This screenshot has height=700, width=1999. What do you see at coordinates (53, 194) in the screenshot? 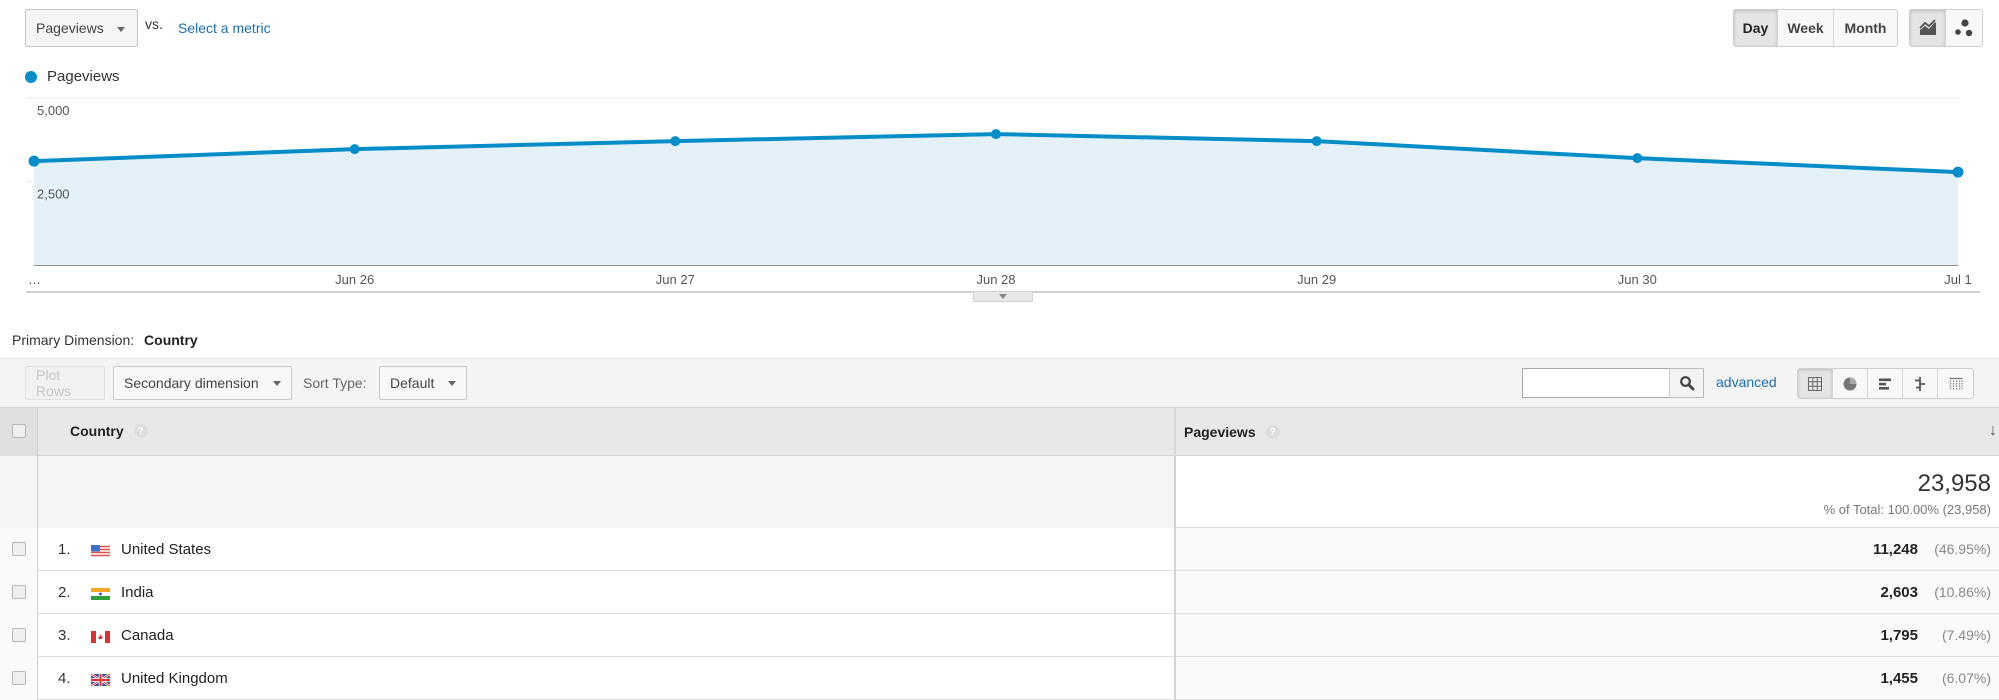
I see `y-tick-label: 2,500` at bounding box center [53, 194].